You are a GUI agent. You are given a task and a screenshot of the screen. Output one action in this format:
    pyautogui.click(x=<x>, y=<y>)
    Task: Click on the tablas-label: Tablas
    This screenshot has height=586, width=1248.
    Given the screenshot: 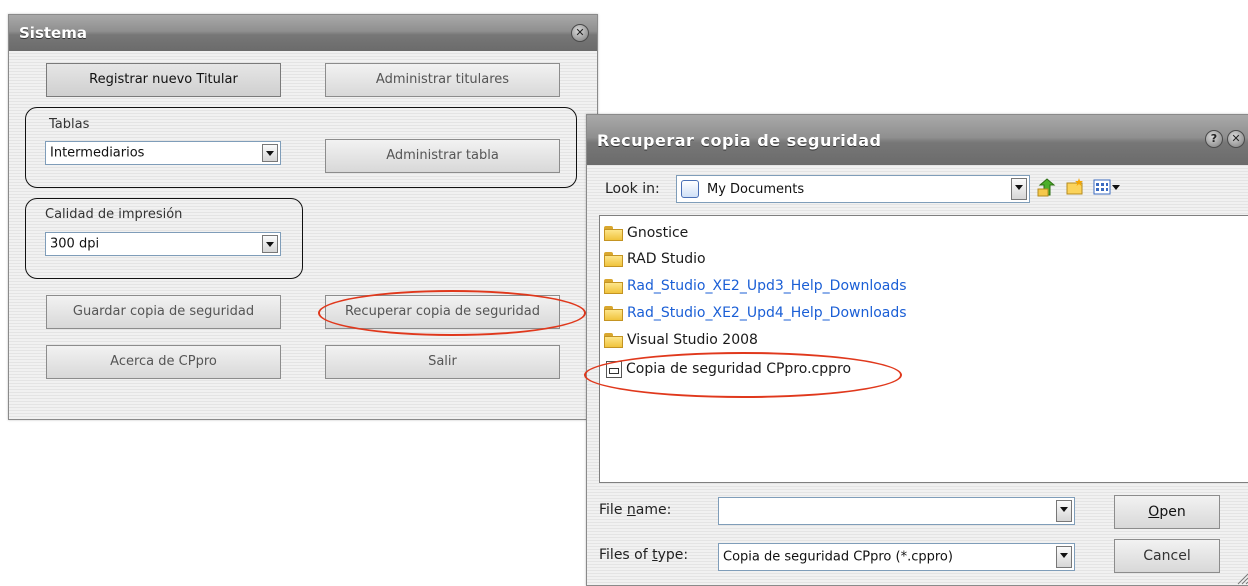 What is the action you would take?
    pyautogui.click(x=69, y=124)
    